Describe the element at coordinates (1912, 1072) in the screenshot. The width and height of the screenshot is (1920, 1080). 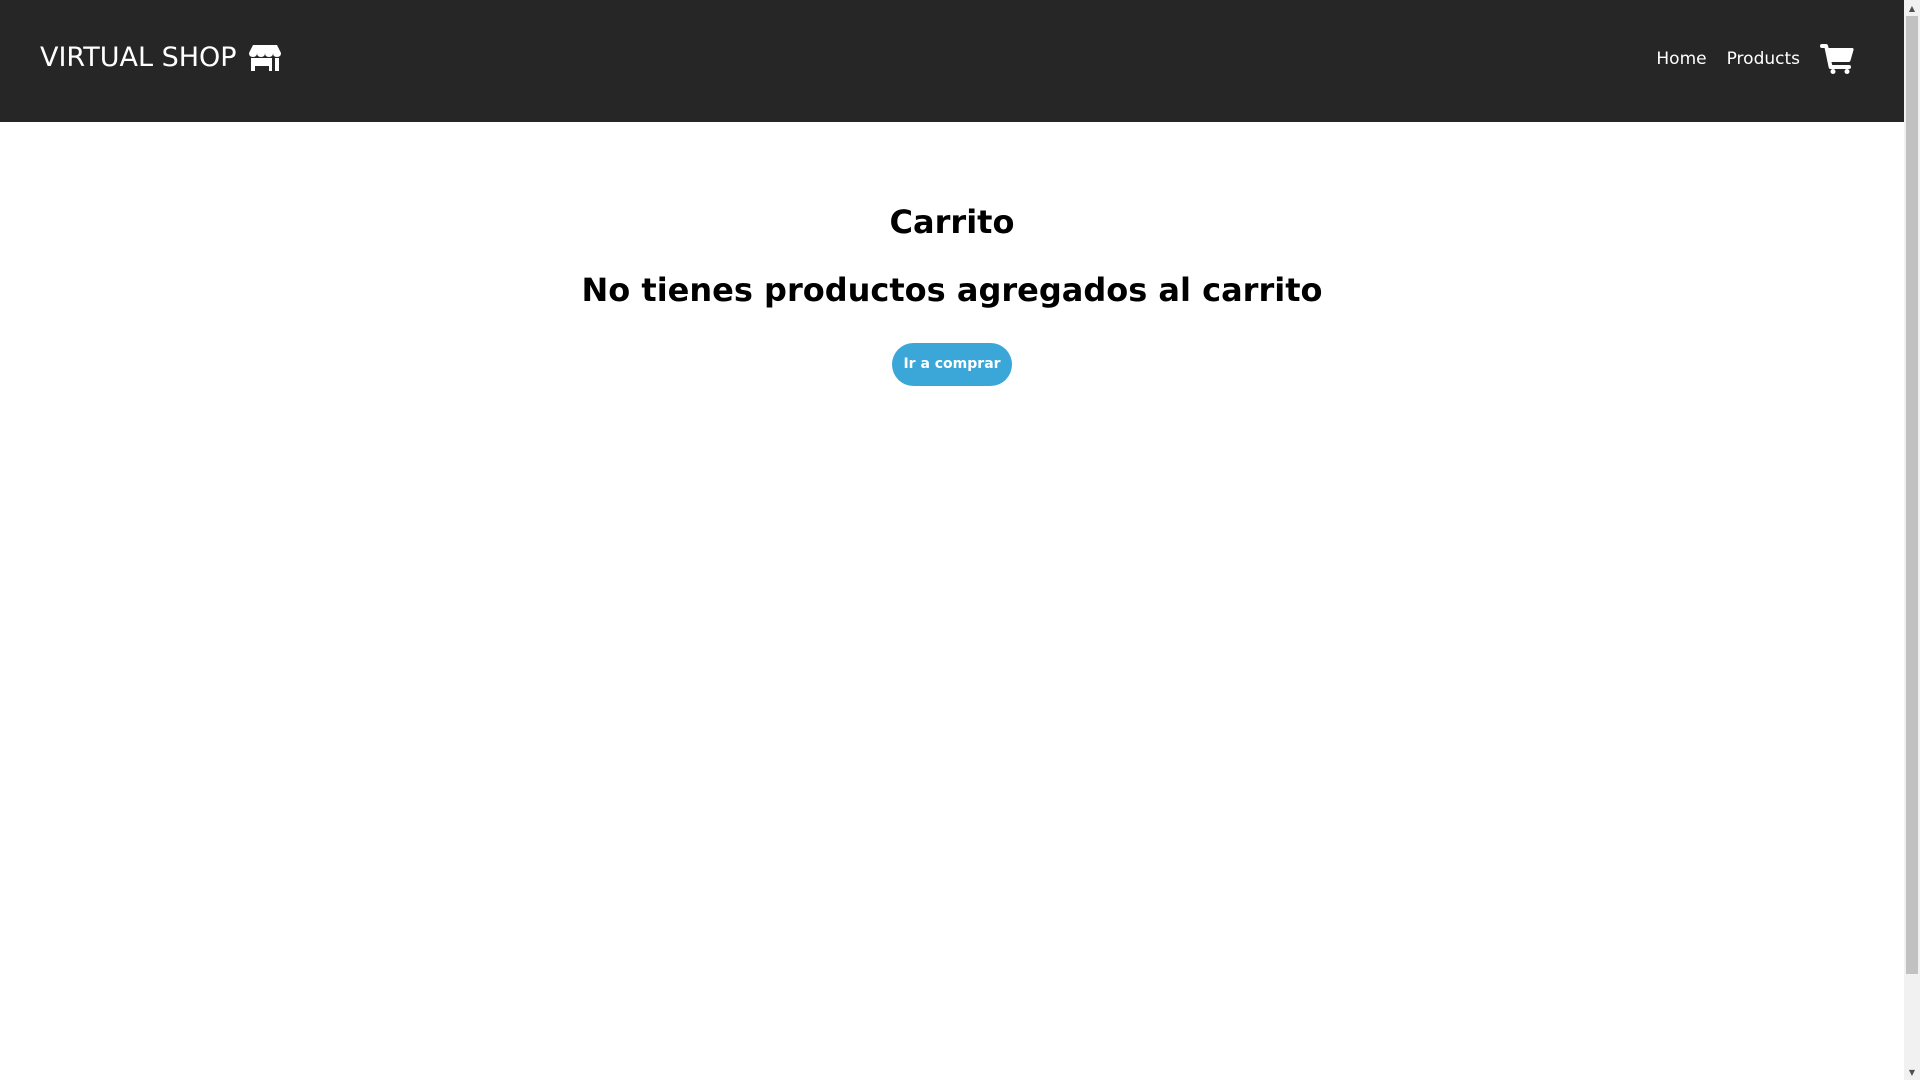
I see `scroll-down-arrow-icon: ▼` at that location.